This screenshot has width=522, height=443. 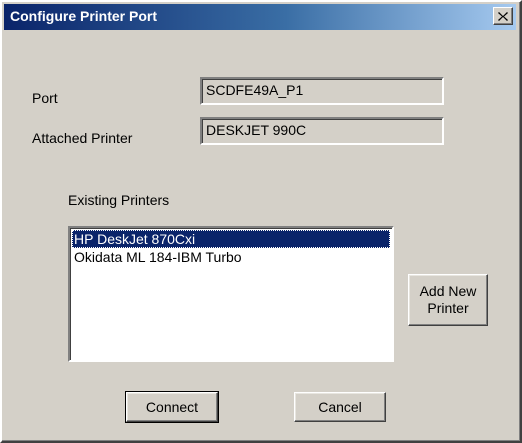 I want to click on existing-printers-label: Existing Printers, so click(x=119, y=200).